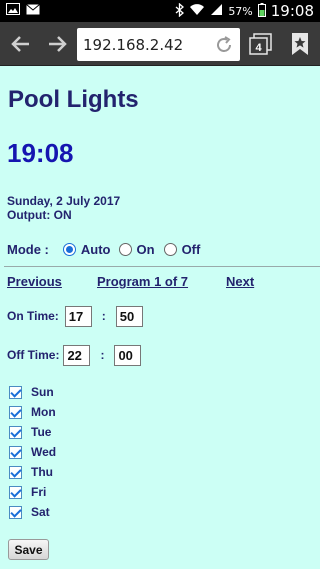 Image resolution: width=320 pixels, height=569 pixels. I want to click on bluetooth-icon, so click(180, 11).